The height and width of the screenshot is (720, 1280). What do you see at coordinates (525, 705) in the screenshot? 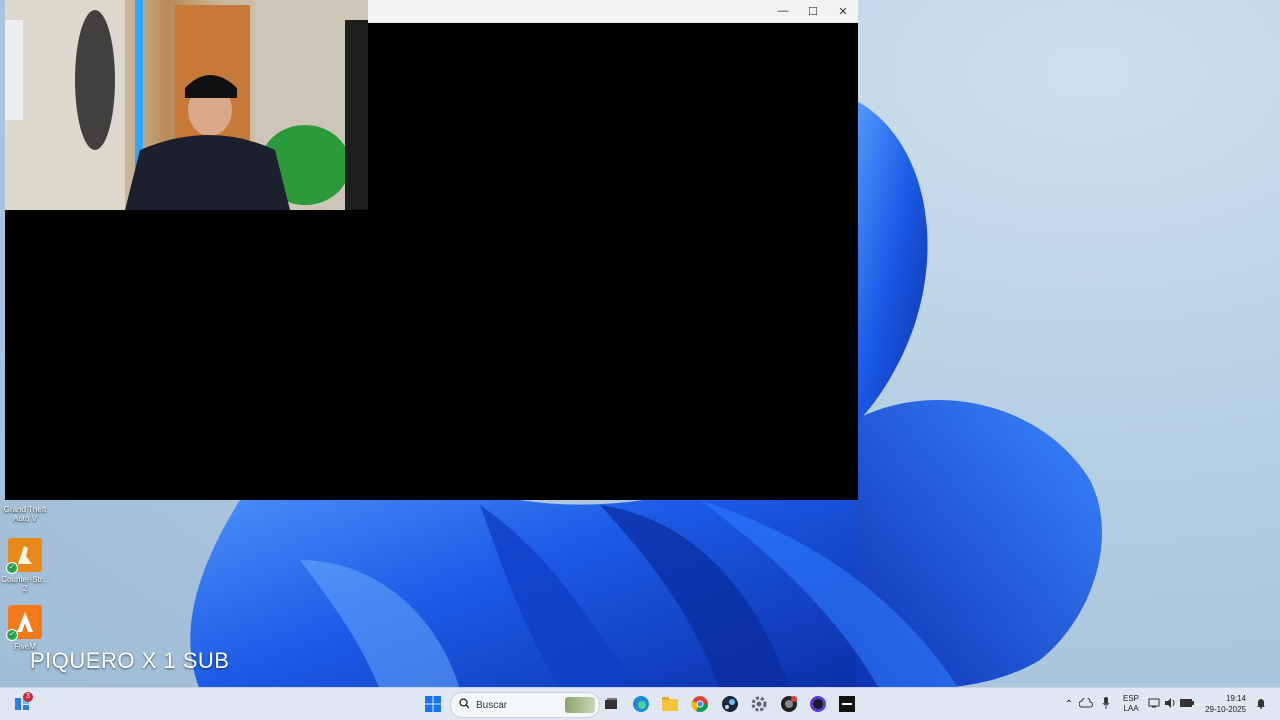
I see `taskbar-search: Buscar` at bounding box center [525, 705].